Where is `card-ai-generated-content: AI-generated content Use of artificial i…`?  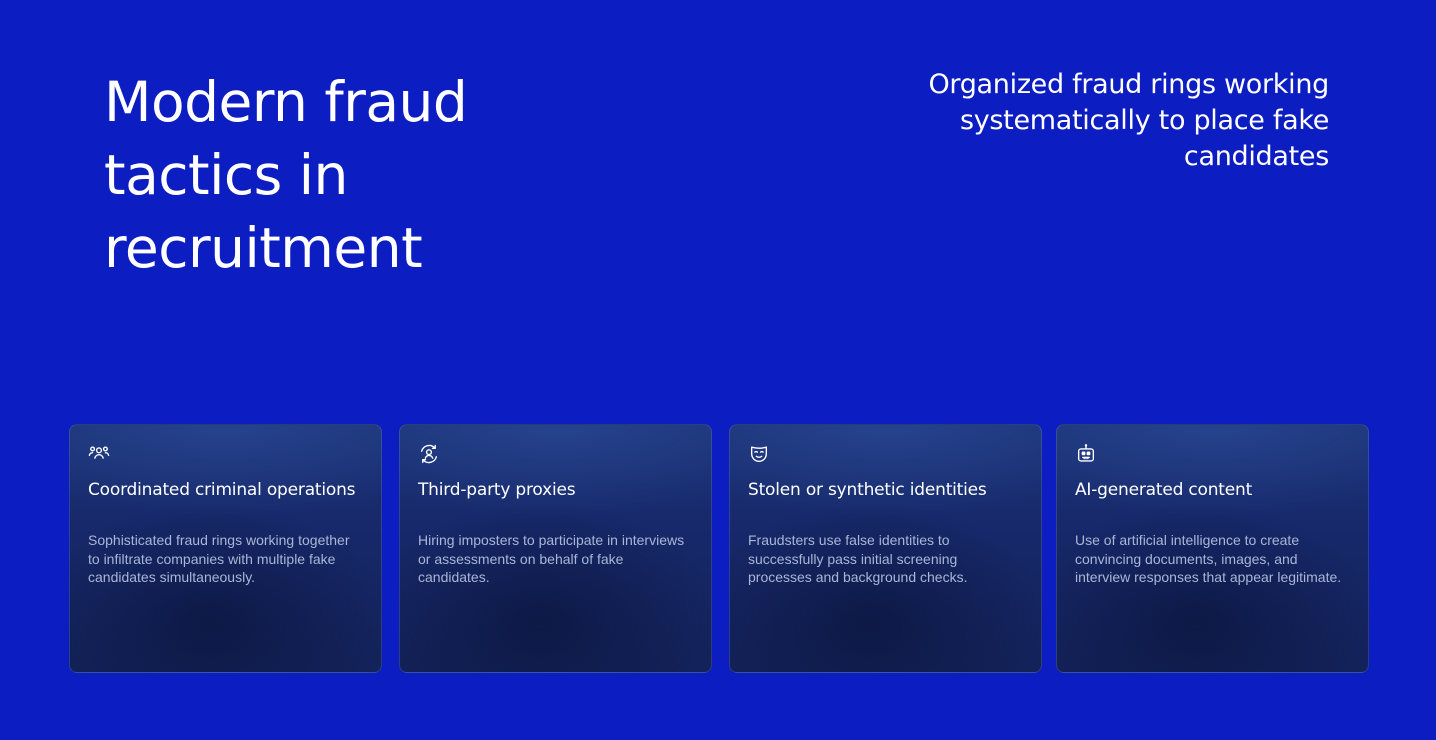 card-ai-generated-content: AI-generated content Use of artificial i… is located at coordinates (1212, 548).